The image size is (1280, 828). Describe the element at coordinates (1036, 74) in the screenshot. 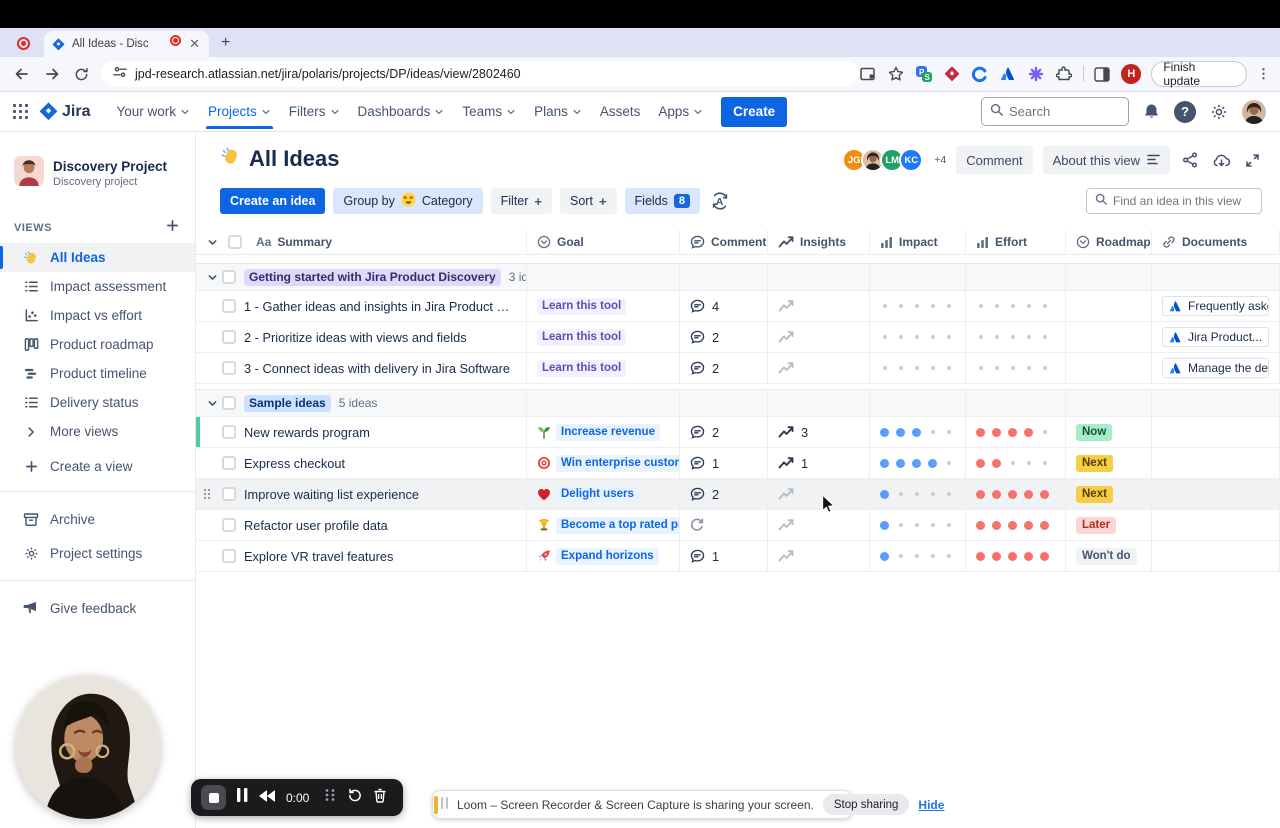

I see `flower-extension-icon` at that location.